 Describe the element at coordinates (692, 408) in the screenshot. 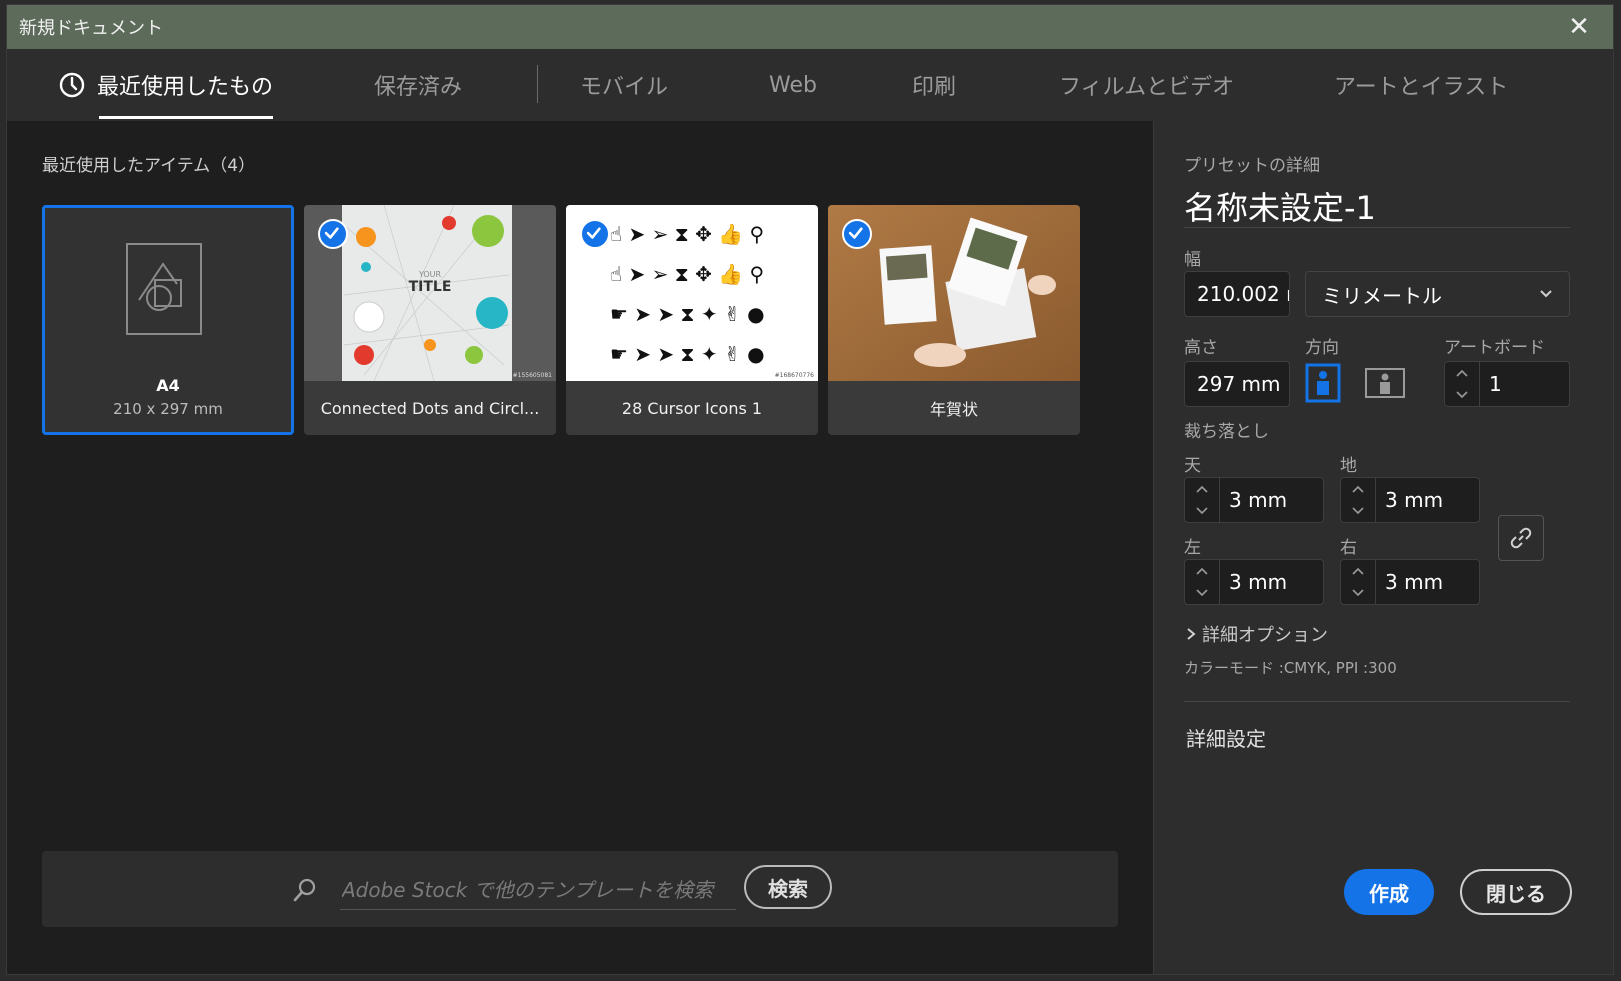

I see `card-name: 28 Cursor Icons 1` at that location.